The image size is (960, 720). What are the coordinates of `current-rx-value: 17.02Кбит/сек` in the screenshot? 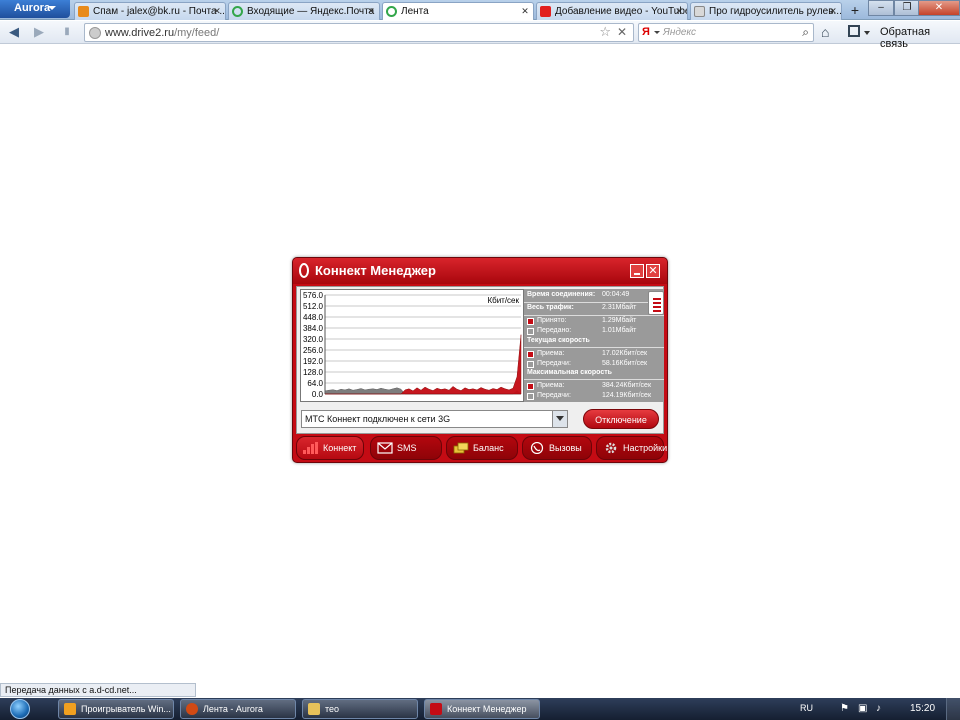 It's located at (625, 353).